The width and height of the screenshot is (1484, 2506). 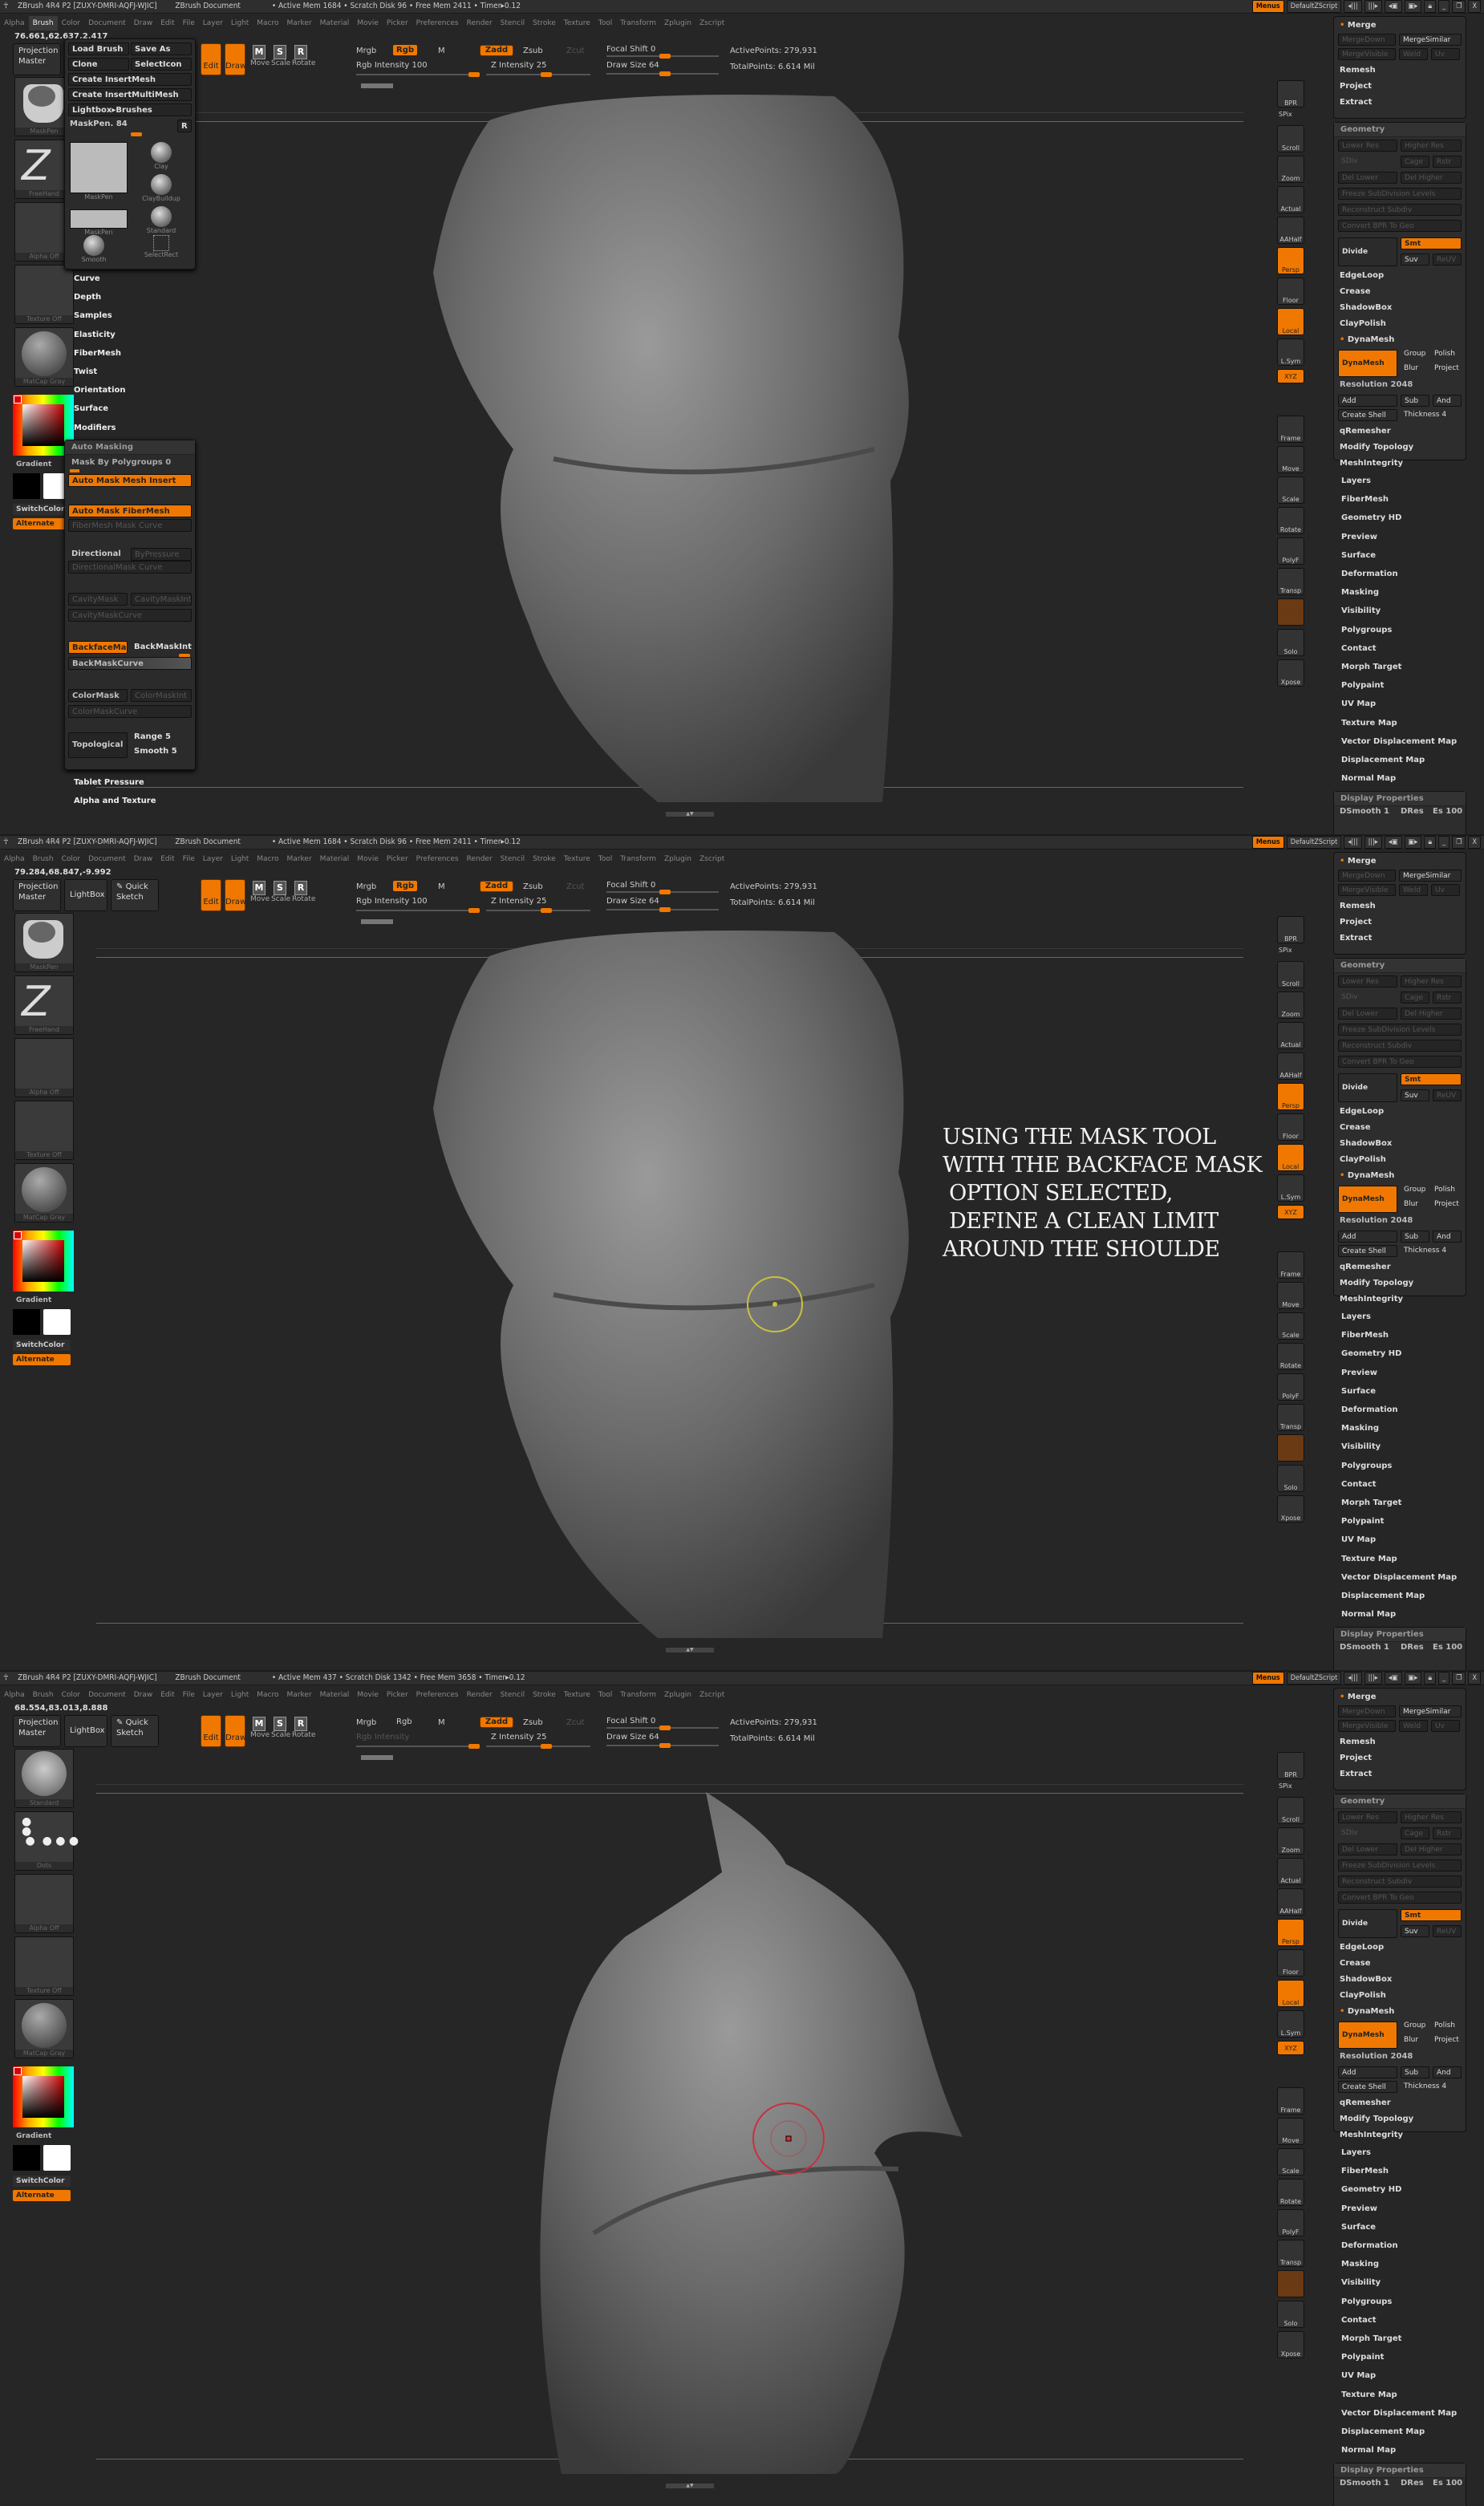 I want to click on subpalette-deformation: Deformation, so click(x=1369, y=2245).